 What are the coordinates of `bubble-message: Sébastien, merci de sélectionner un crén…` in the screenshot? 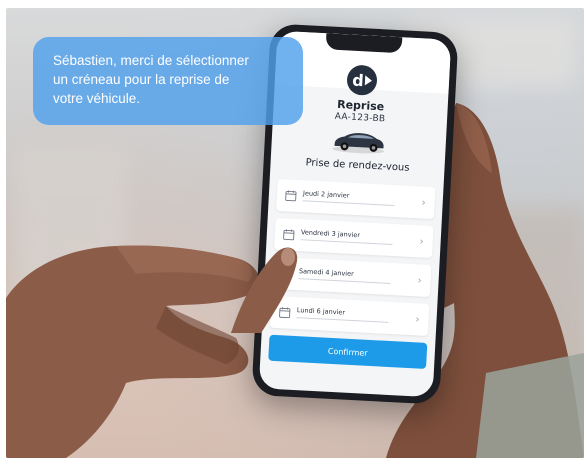 It's located at (151, 79).